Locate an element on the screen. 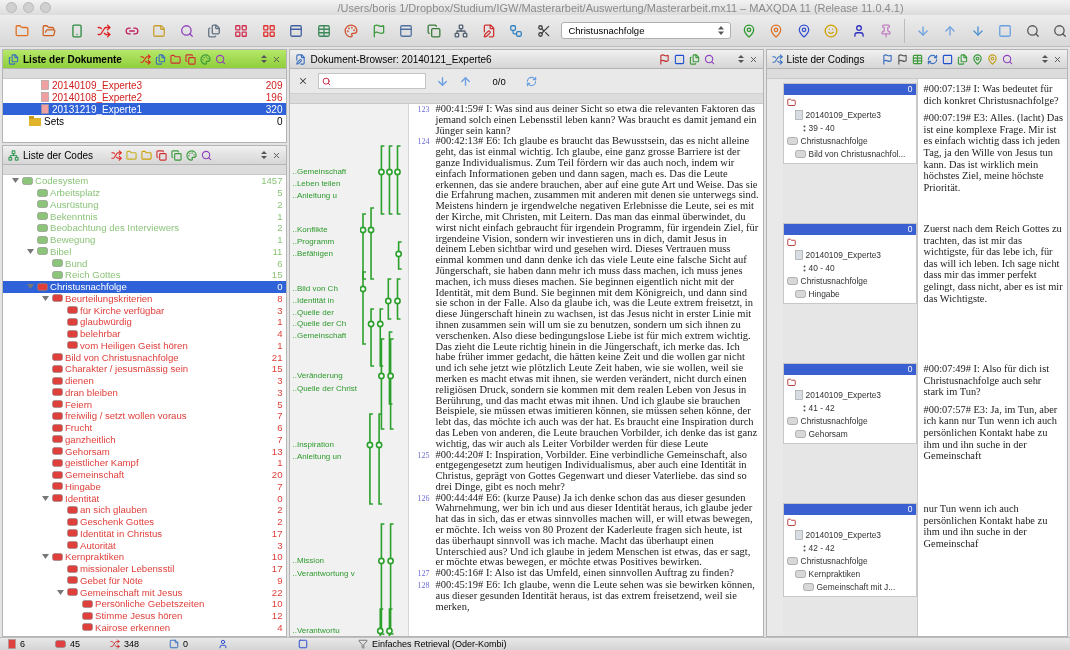  code-tree-item: Stimme Jesus hören 12 is located at coordinates (145, 615).